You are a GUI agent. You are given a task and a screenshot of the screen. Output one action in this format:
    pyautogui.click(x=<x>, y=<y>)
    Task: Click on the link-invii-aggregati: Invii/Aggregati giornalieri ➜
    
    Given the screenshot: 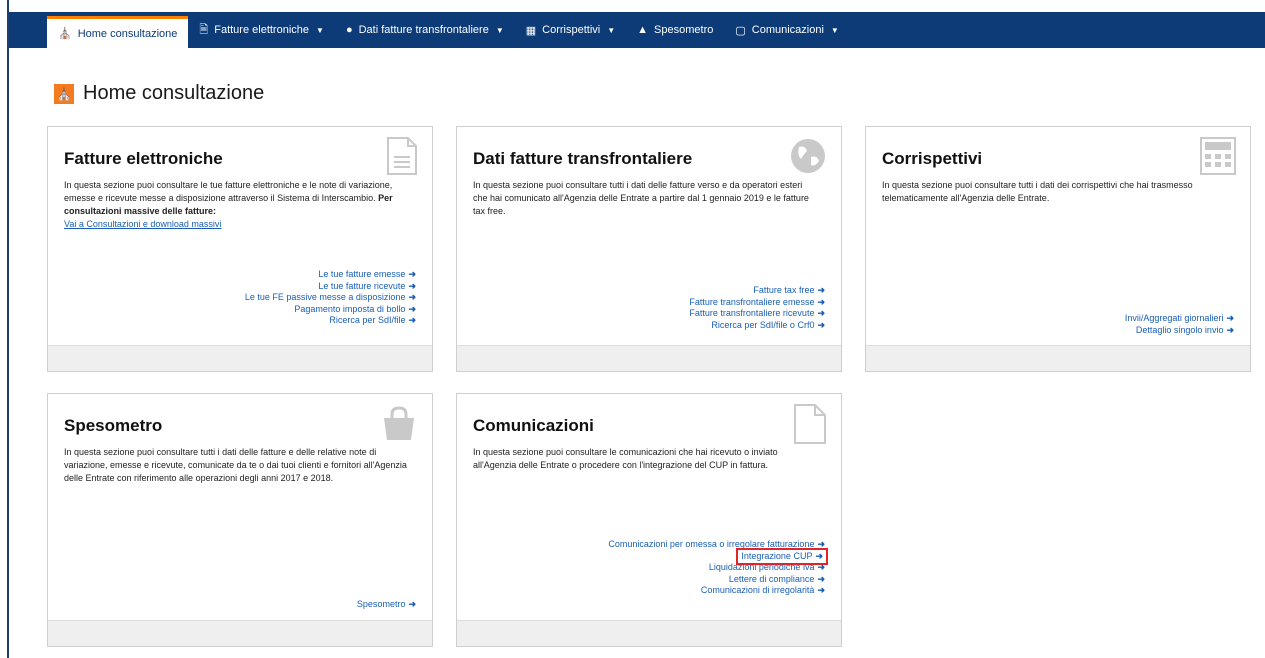 What is the action you would take?
    pyautogui.click(x=1179, y=319)
    